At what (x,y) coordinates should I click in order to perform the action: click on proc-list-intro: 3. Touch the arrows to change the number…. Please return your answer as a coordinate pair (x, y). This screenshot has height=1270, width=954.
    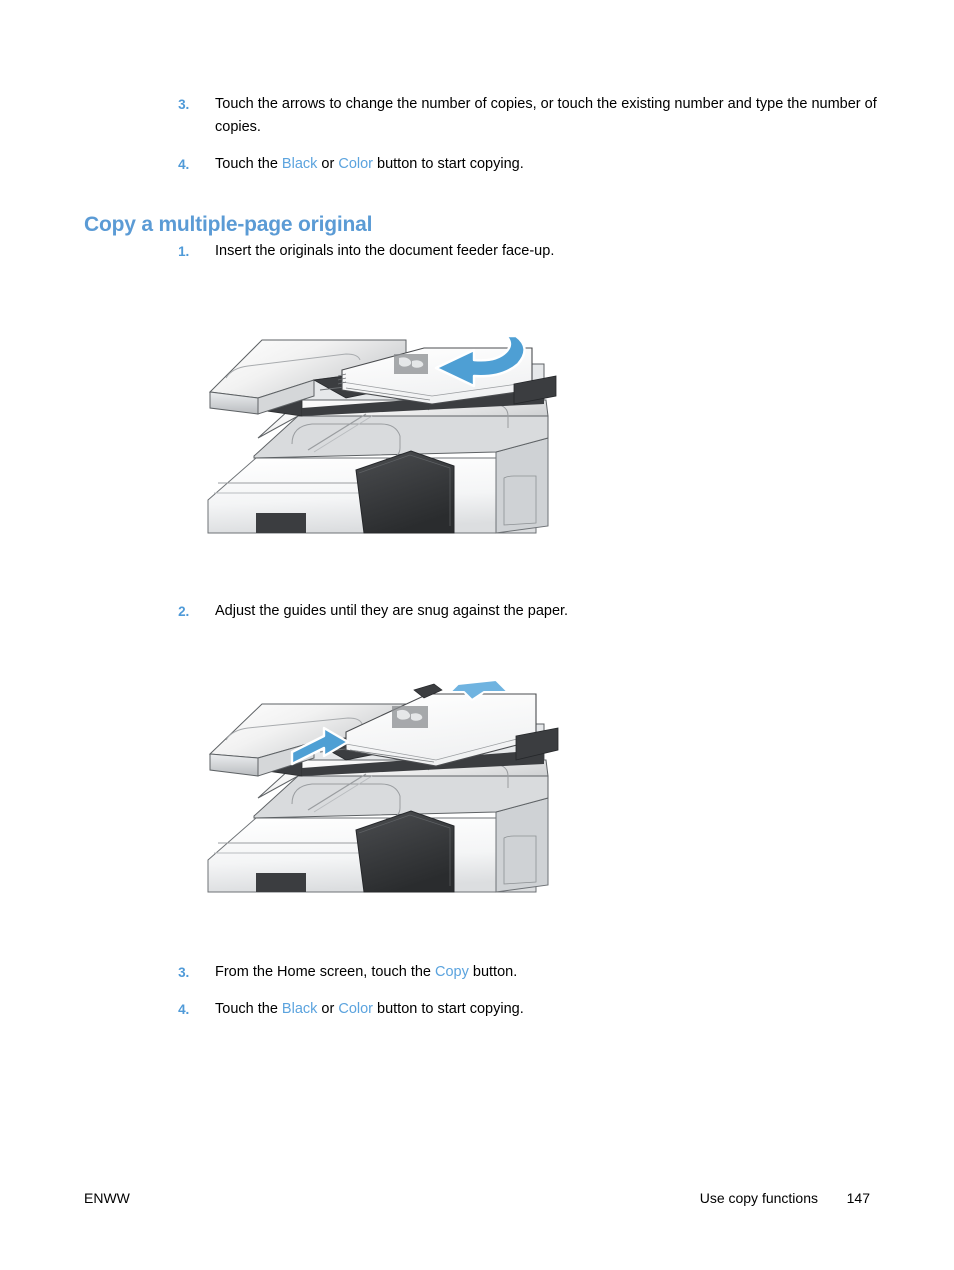
    Looking at the image, I should click on (525, 134).